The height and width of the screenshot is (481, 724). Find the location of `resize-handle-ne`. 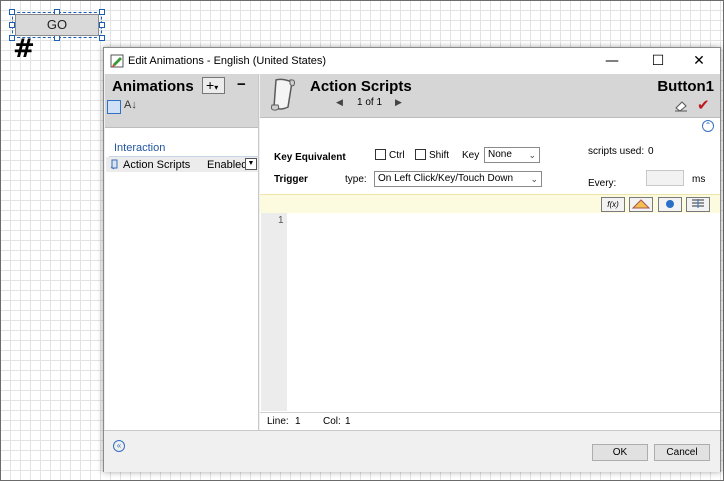

resize-handle-ne is located at coordinates (102, 12).